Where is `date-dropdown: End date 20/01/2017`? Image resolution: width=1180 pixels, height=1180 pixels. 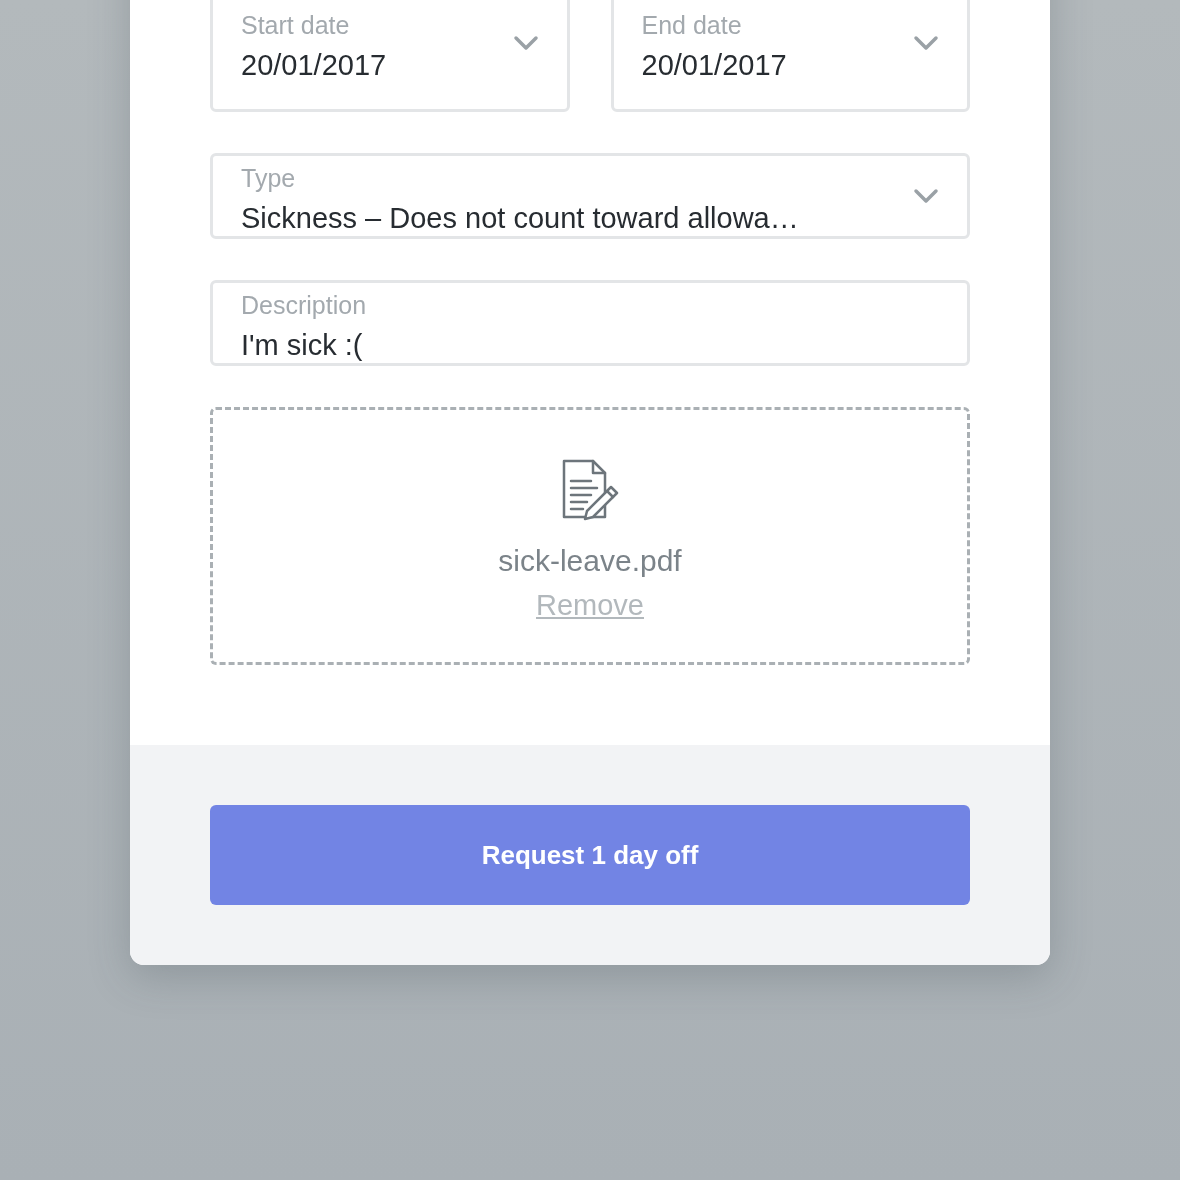
date-dropdown: End date 20/01/2017 is located at coordinates (790, 56).